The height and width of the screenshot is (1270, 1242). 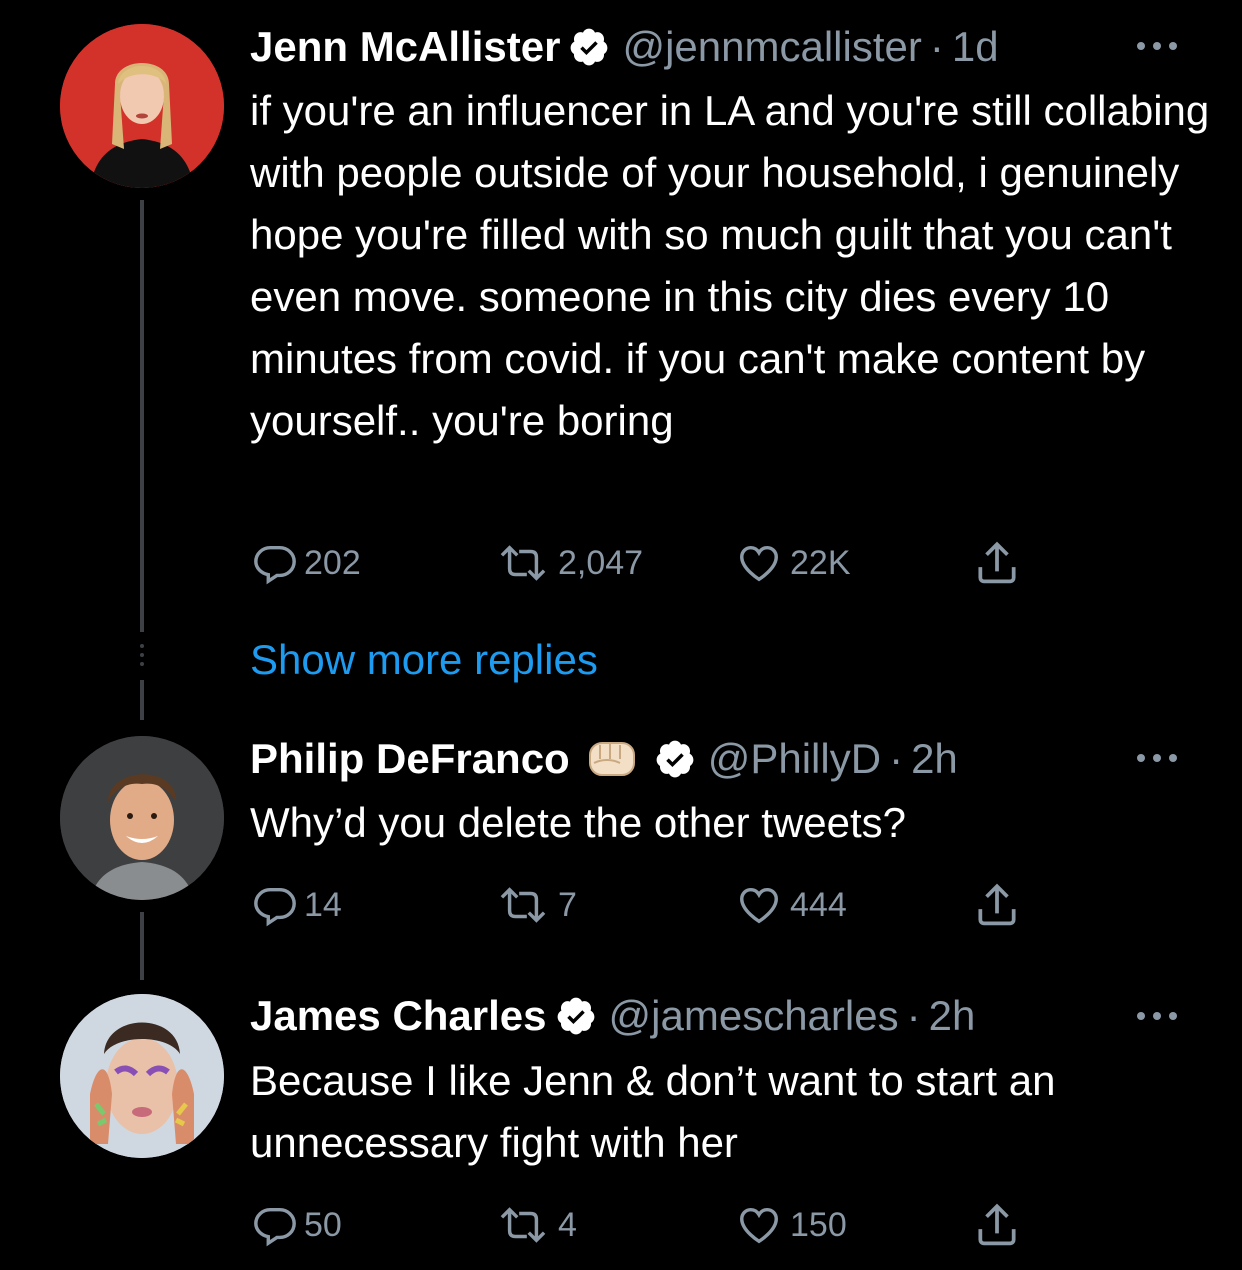 I want to click on reply-button: 202, so click(x=306, y=563).